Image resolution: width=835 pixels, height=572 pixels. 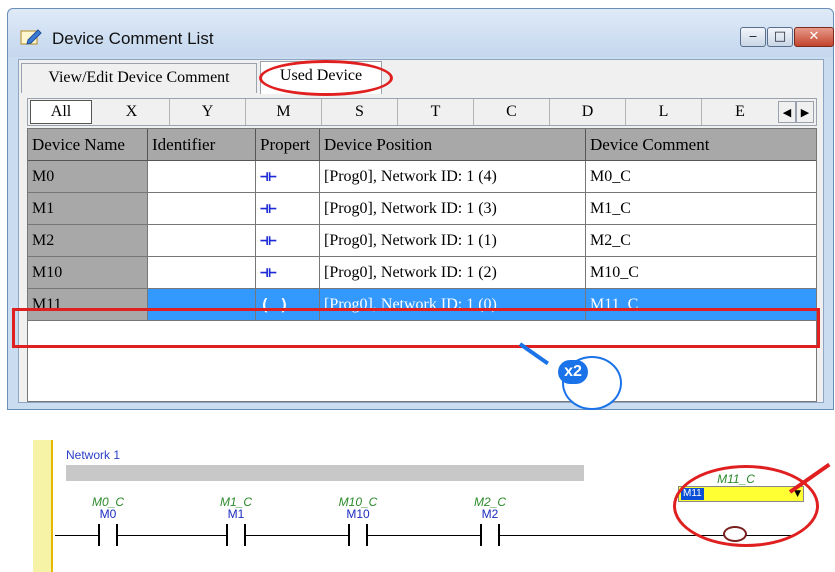 I want to click on device-type-d: D, so click(x=588, y=112).